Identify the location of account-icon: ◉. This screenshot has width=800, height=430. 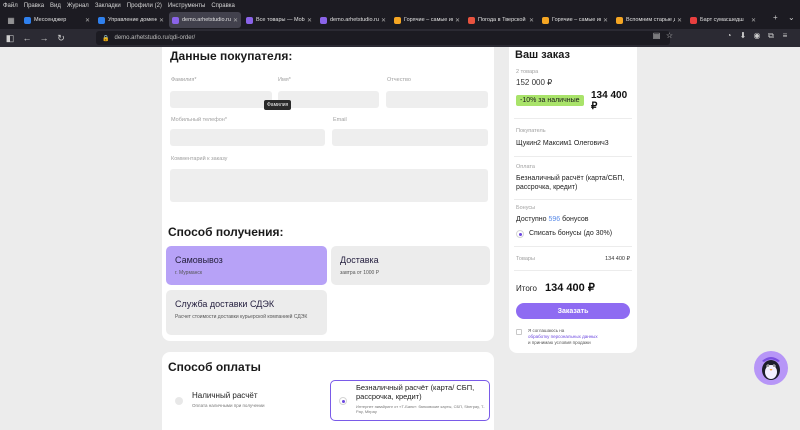
(757, 36).